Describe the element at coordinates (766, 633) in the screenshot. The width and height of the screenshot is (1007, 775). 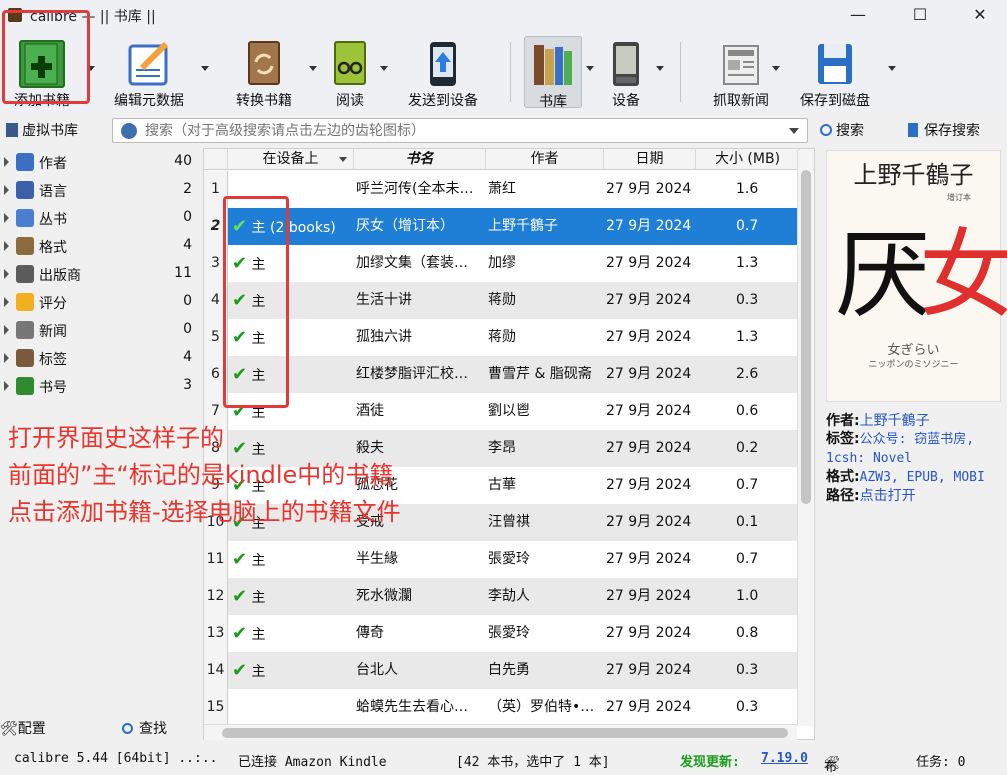
I see `size-cell: 0.8` at that location.